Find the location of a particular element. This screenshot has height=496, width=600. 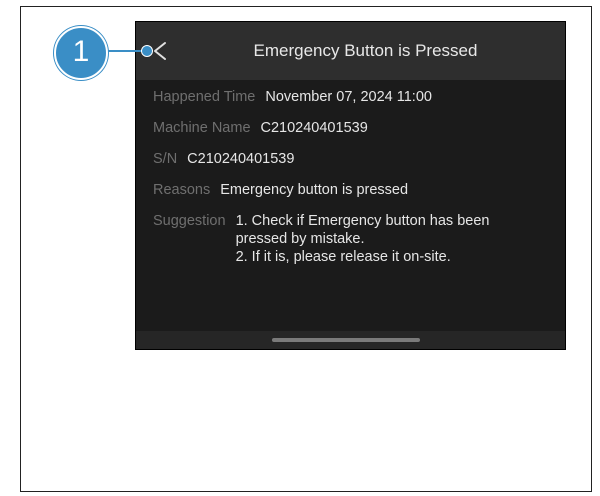

happened-time-label: Happened Time is located at coordinates (204, 97).